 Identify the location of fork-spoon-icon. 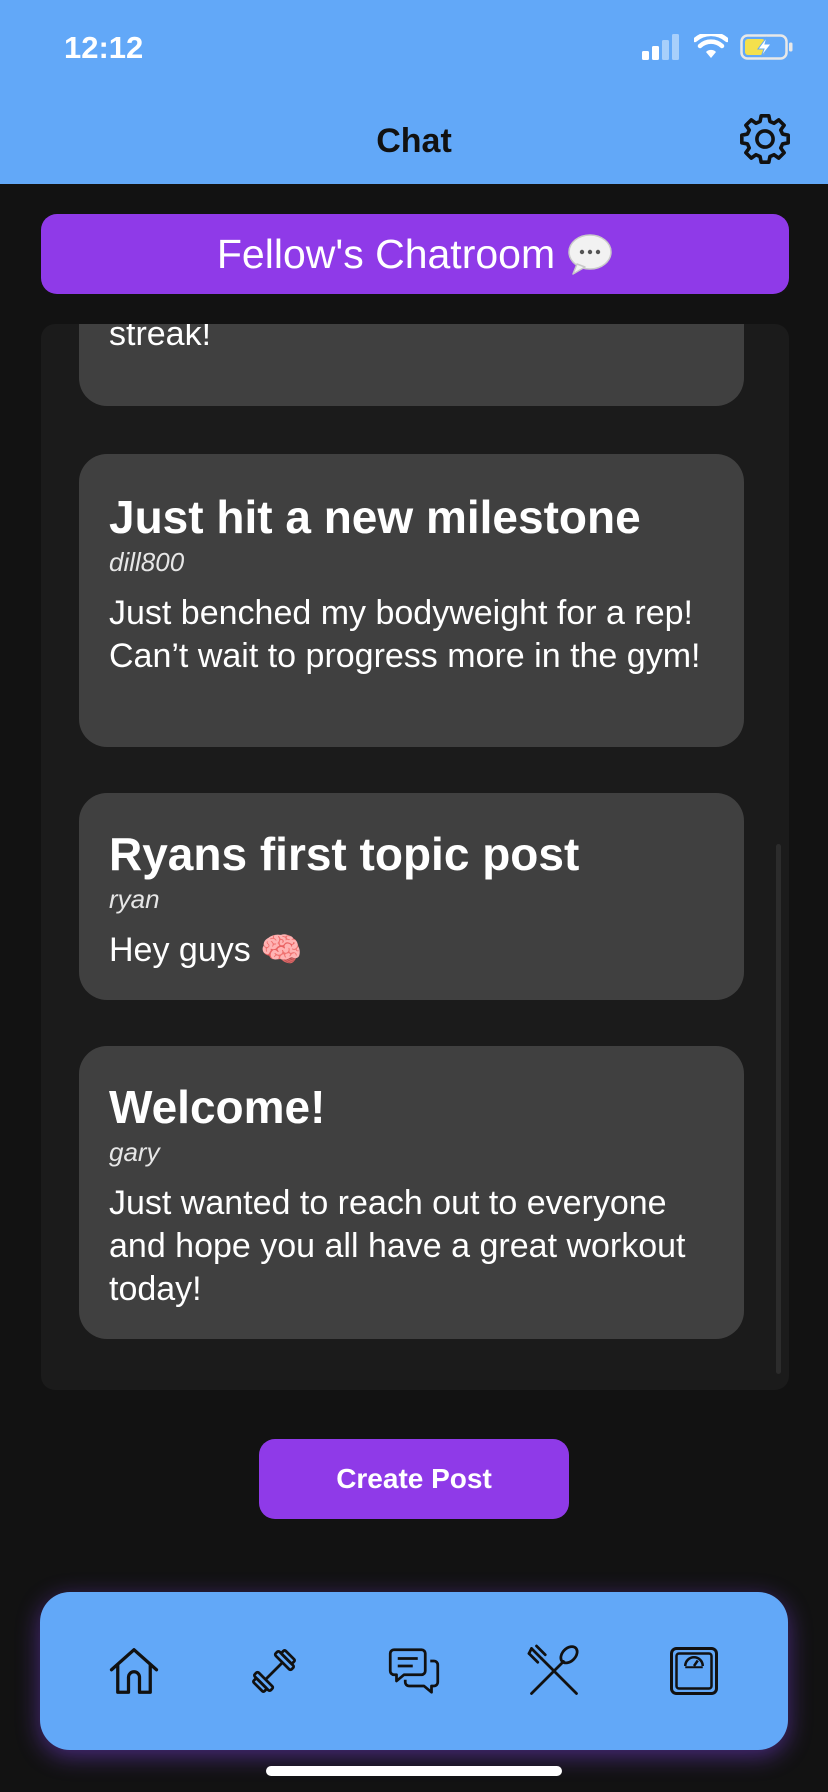
(553, 1669).